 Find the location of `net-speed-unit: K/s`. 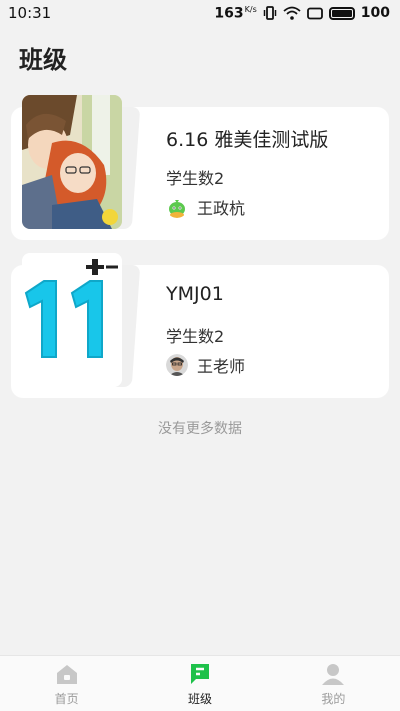

net-speed-unit: K/s is located at coordinates (250, 9).